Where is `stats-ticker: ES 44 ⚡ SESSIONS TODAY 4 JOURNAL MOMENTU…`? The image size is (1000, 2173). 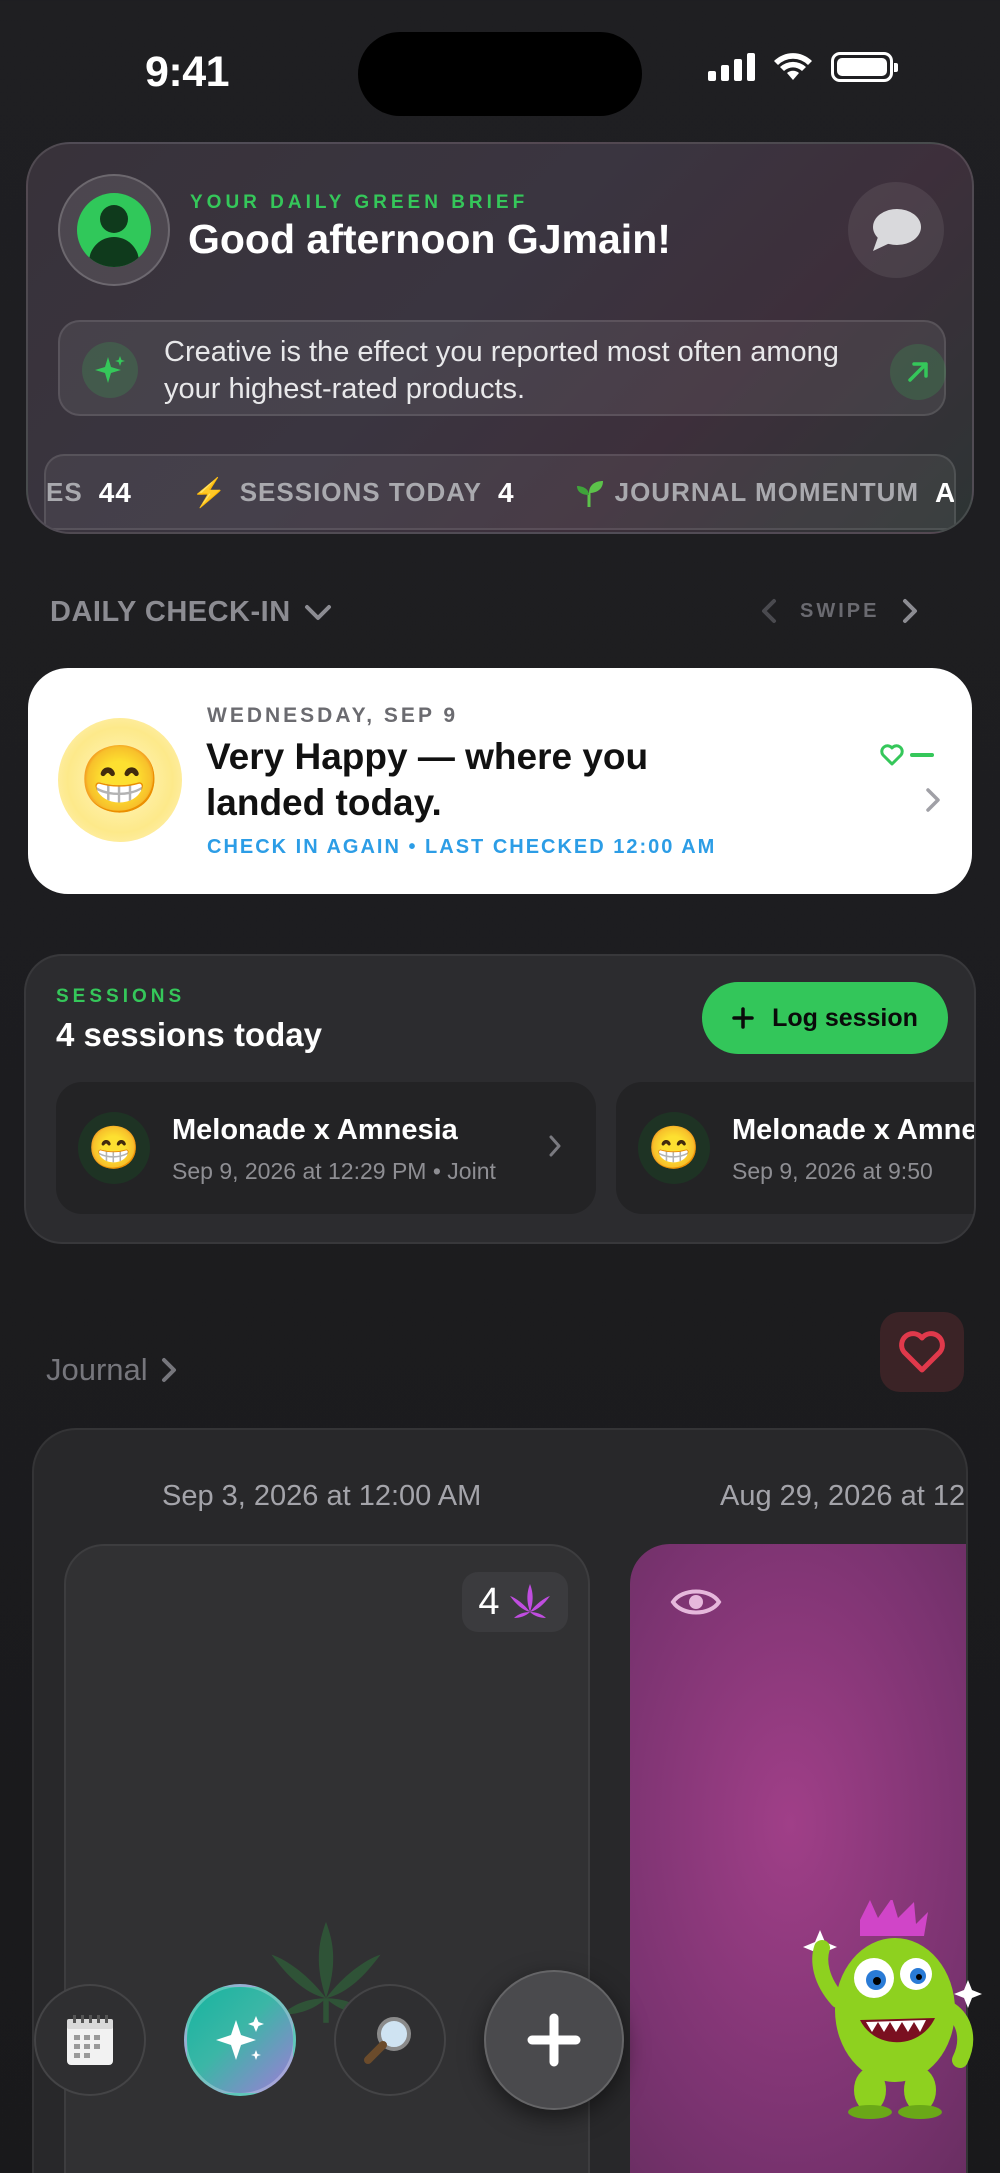
stats-ticker: ES 44 ⚡ SESSIONS TODAY 4 JOURNAL MOMENTU… is located at coordinates (500, 492).